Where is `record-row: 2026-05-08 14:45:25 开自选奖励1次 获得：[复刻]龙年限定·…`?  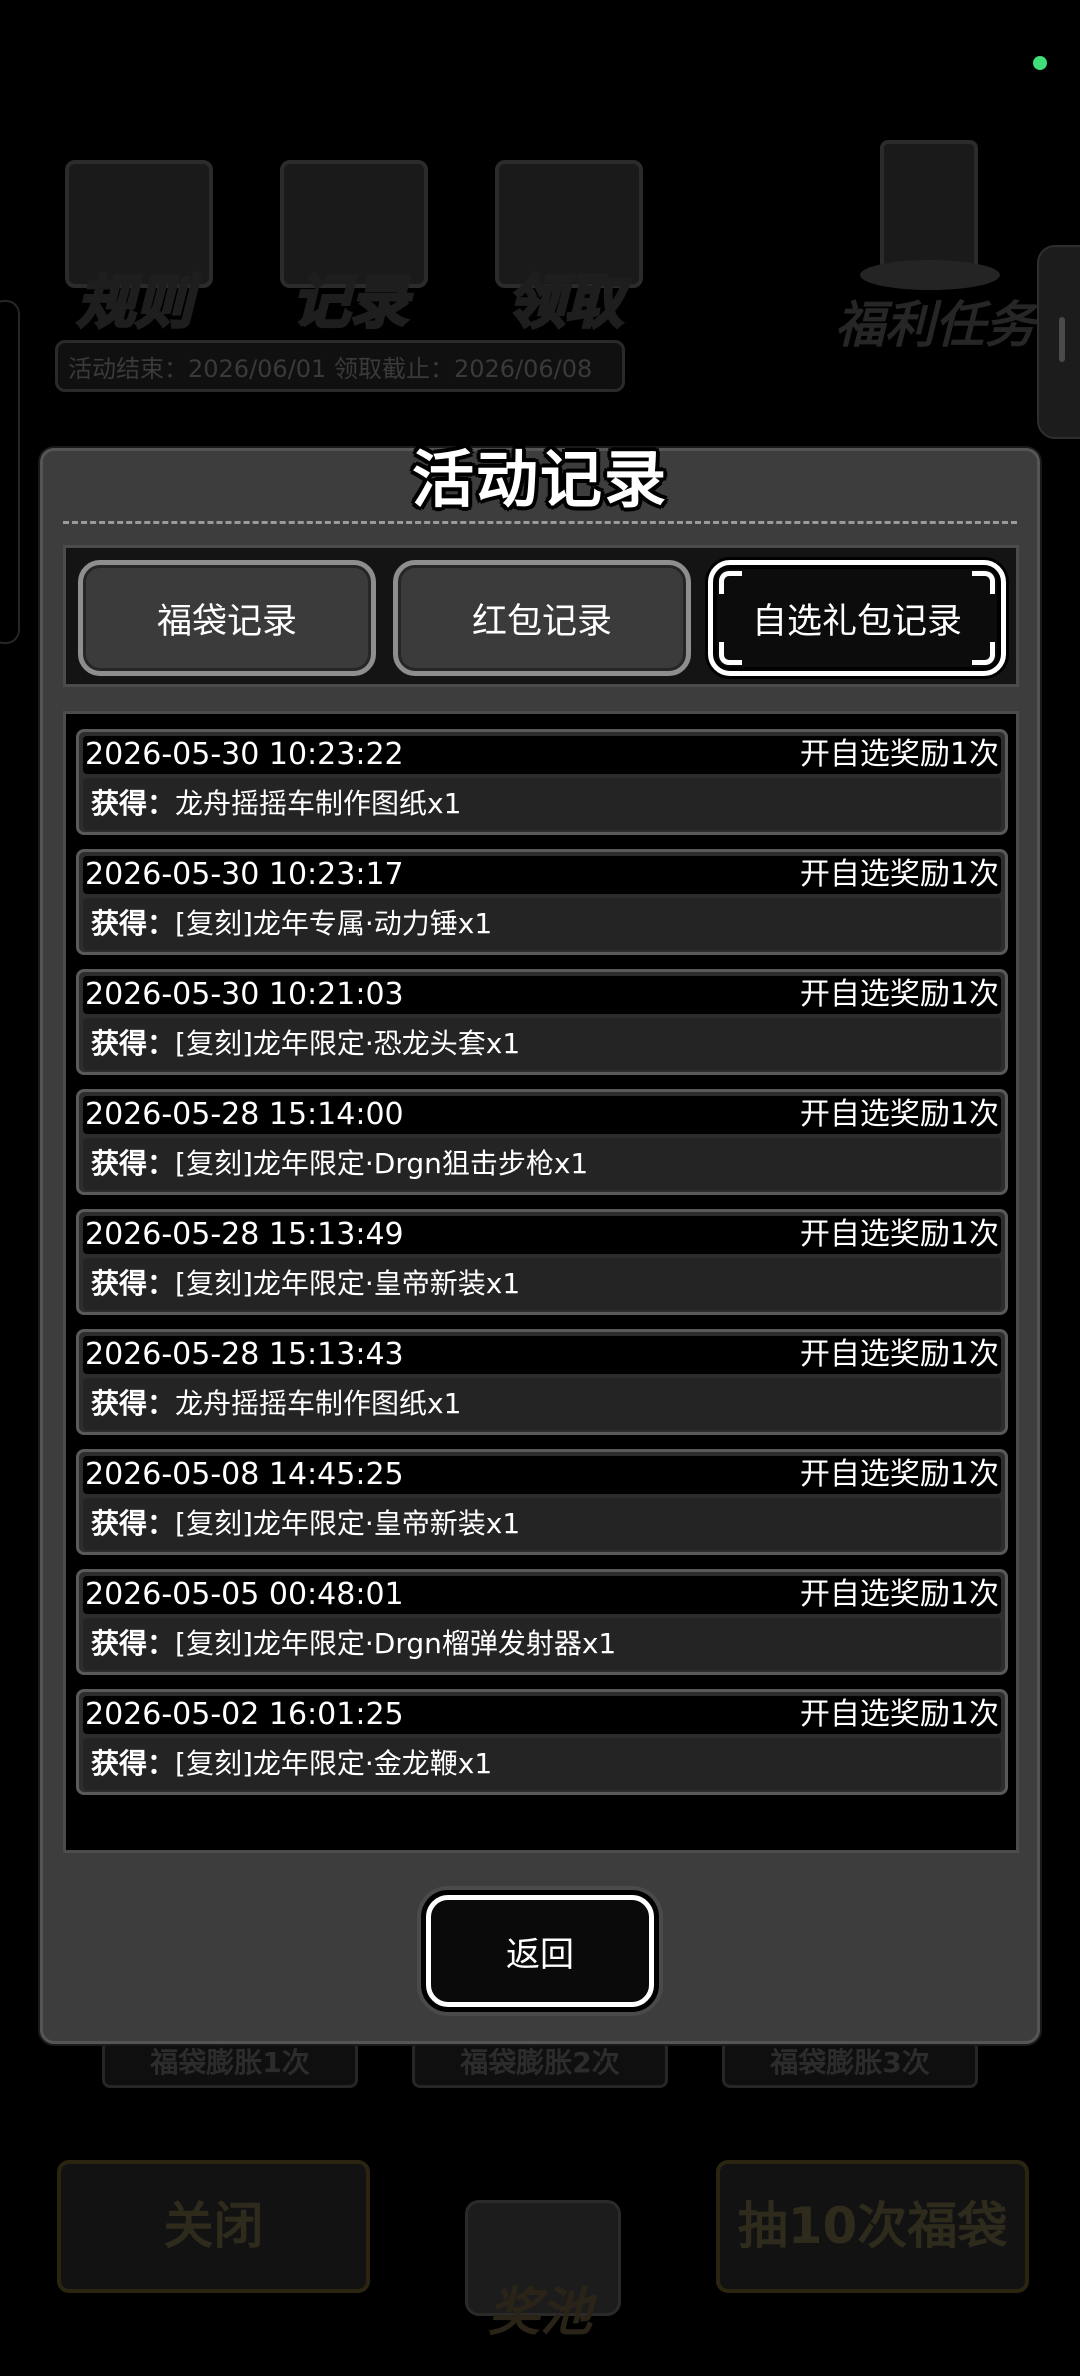 record-row: 2026-05-08 14:45:25 开自选奖励1次 获得：[复刻]龙年限定·… is located at coordinates (542, 1502).